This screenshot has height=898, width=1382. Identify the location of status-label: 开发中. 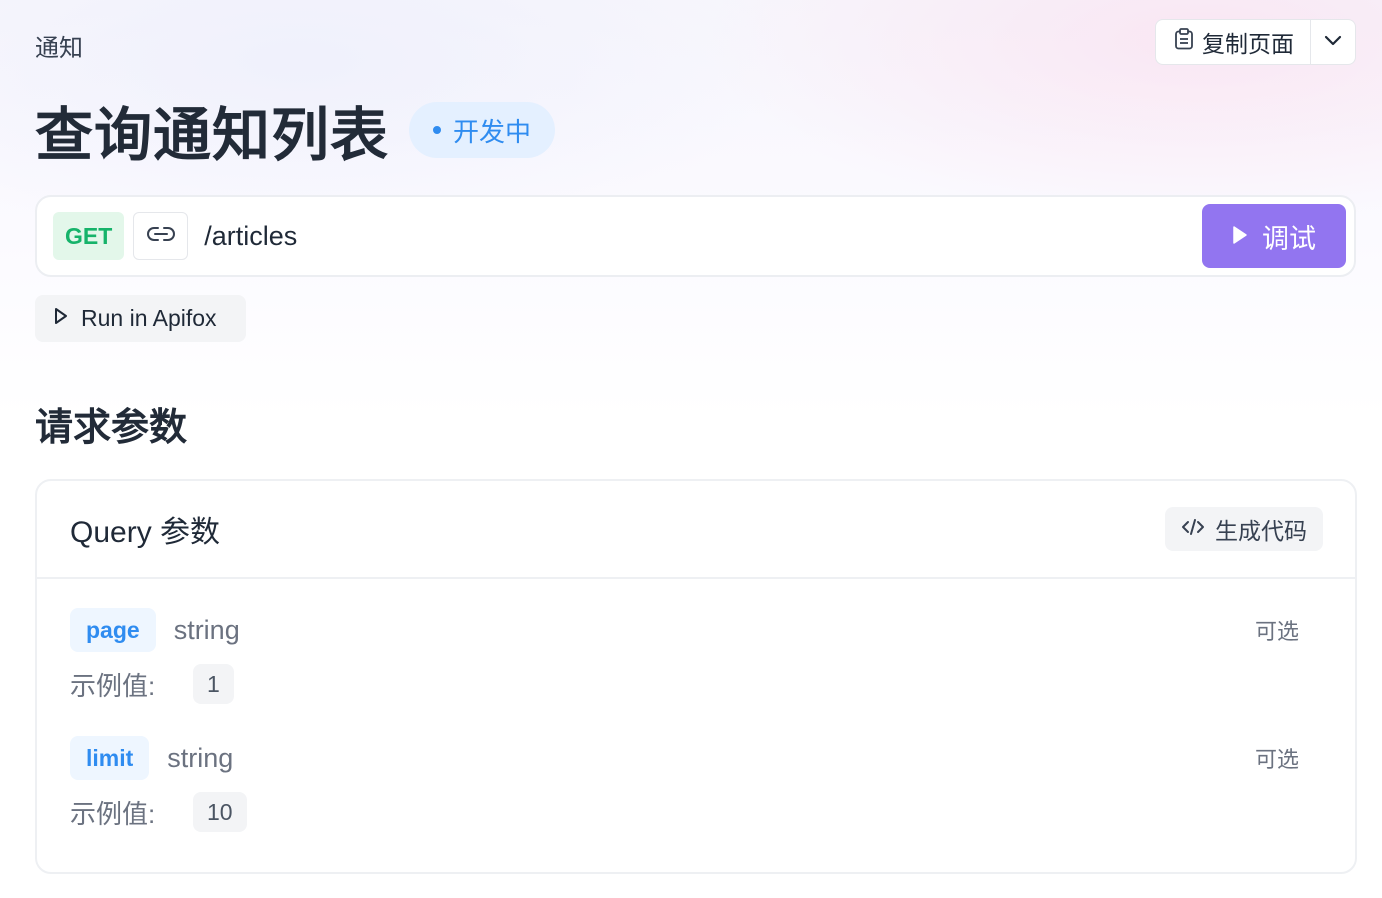
(492, 131).